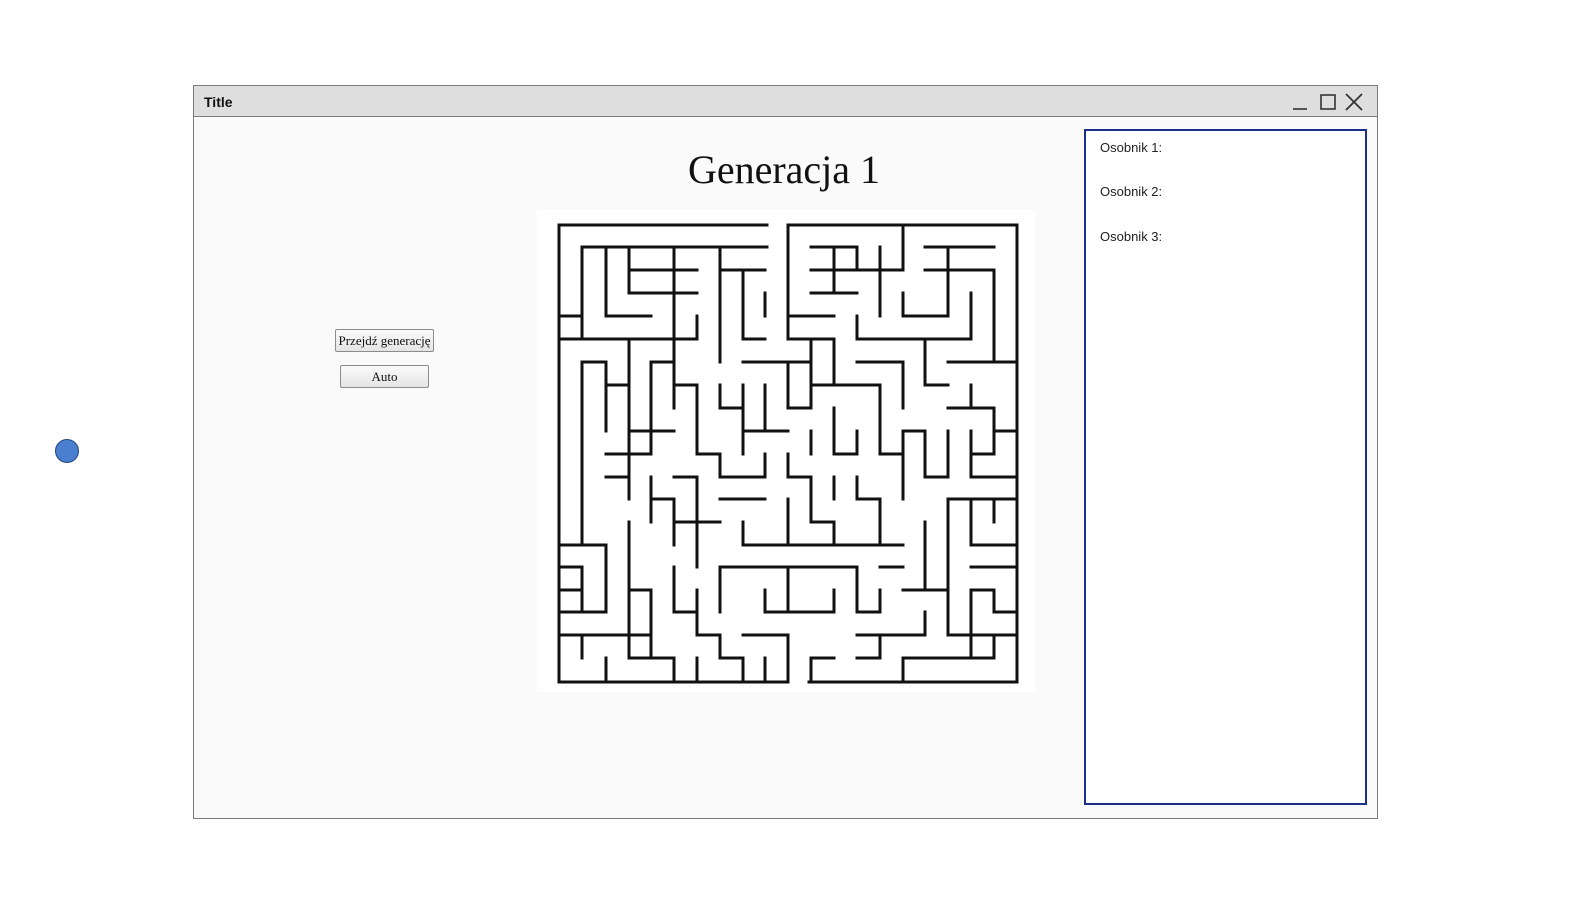 This screenshot has width=1582, height=911. What do you see at coordinates (1354, 102) in the screenshot?
I see `close-icon` at bounding box center [1354, 102].